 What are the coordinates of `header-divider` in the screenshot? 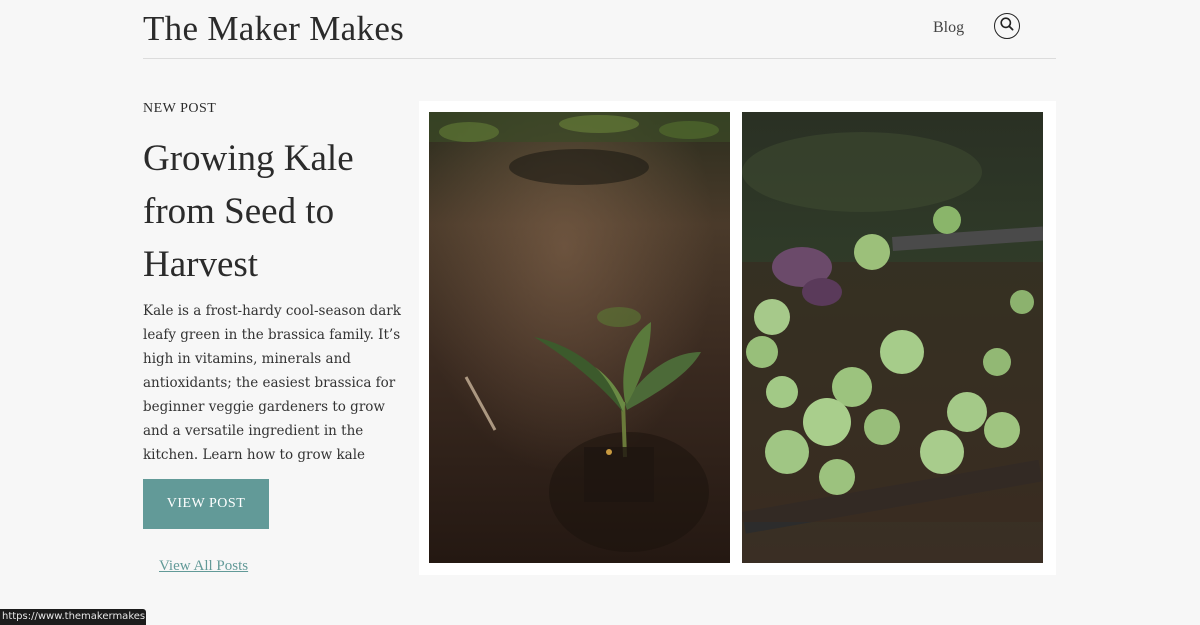 It's located at (599, 58).